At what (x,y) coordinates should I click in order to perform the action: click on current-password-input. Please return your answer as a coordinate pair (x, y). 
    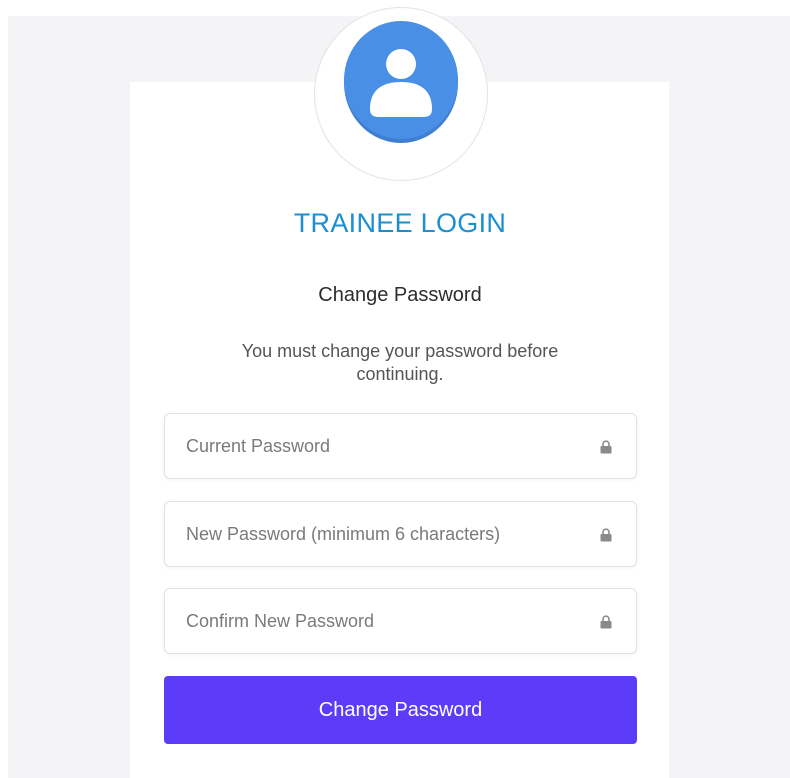
    Looking at the image, I should click on (400, 446).